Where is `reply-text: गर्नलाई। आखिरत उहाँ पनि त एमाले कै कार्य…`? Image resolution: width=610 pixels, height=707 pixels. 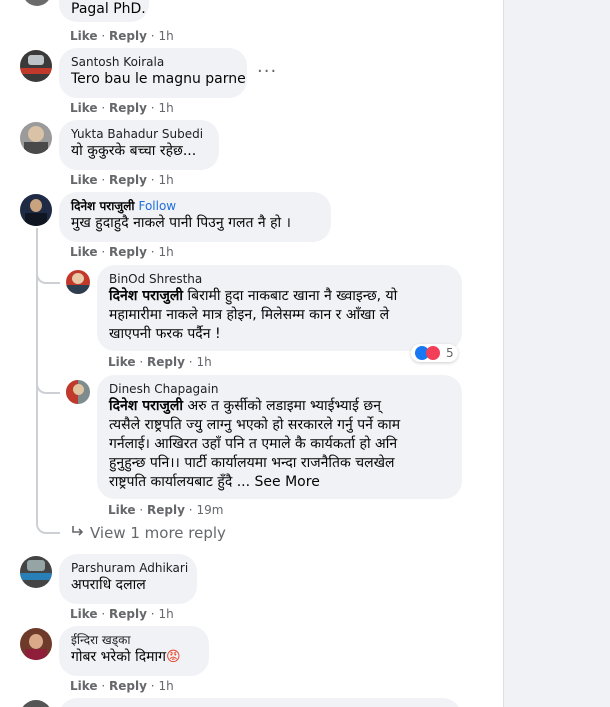 reply-text: गर्नलाई। आखिरत उहाँ पनि त एमाले कै कार्य… is located at coordinates (253, 444).